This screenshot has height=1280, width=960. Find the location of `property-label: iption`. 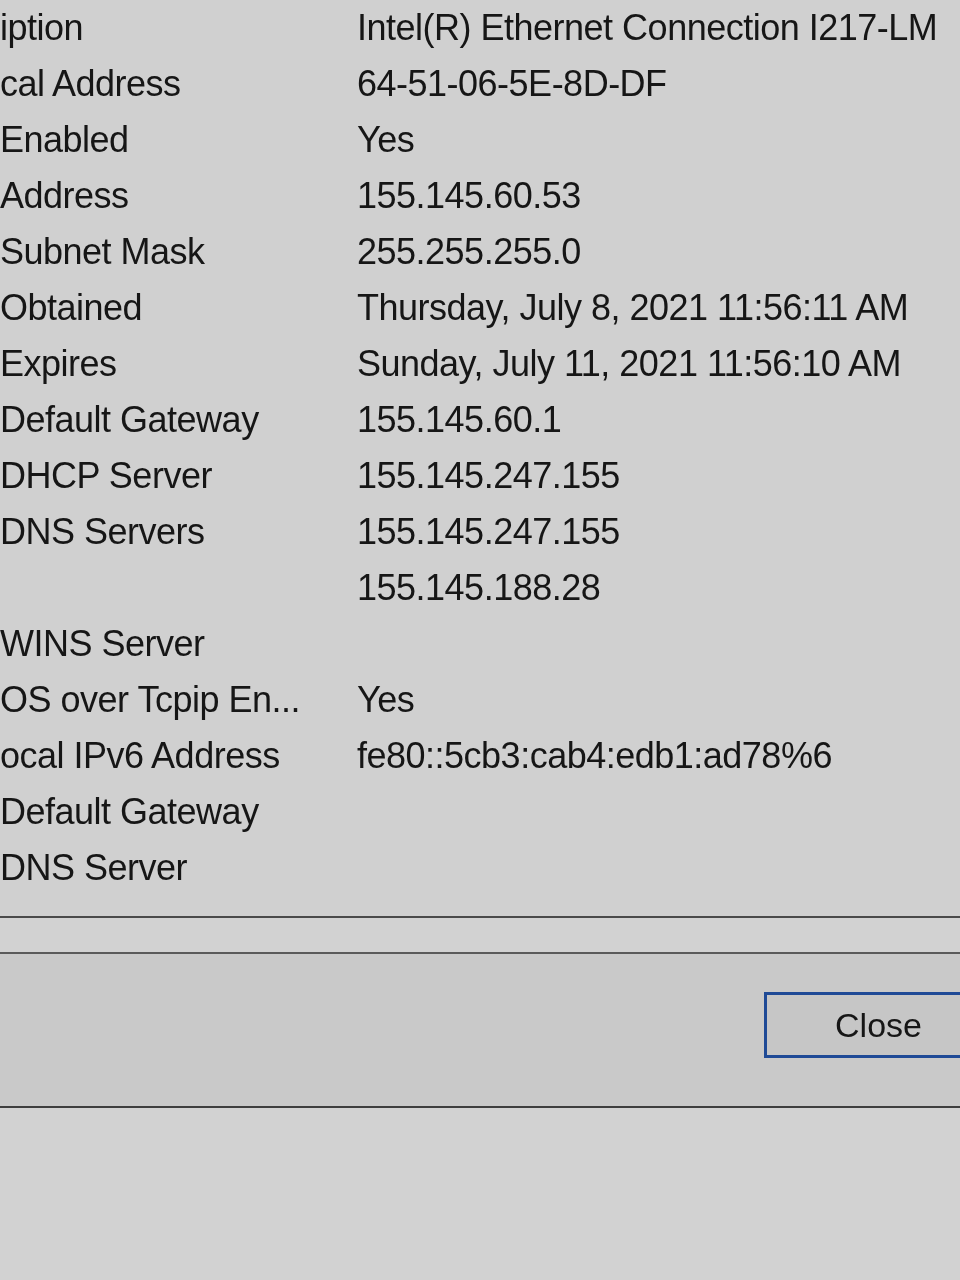

property-label: iption is located at coordinates (42, 27).